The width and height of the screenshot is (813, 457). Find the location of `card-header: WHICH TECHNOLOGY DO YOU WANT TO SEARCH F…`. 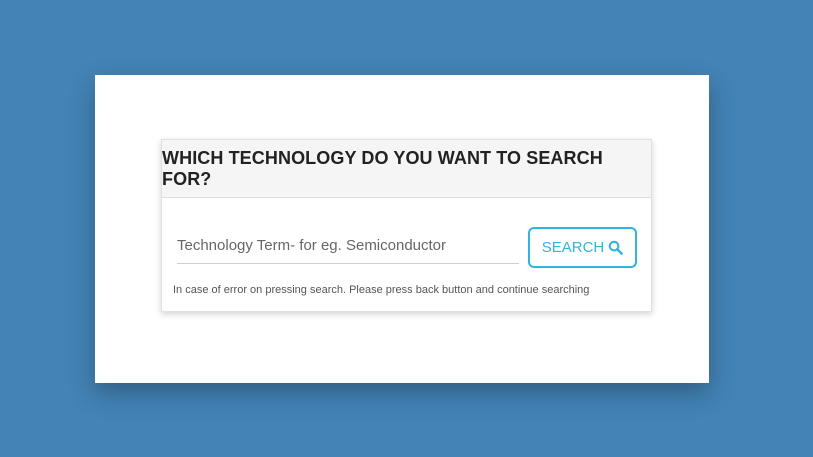

card-header: WHICH TECHNOLOGY DO YOU WANT TO SEARCH F… is located at coordinates (406, 169).